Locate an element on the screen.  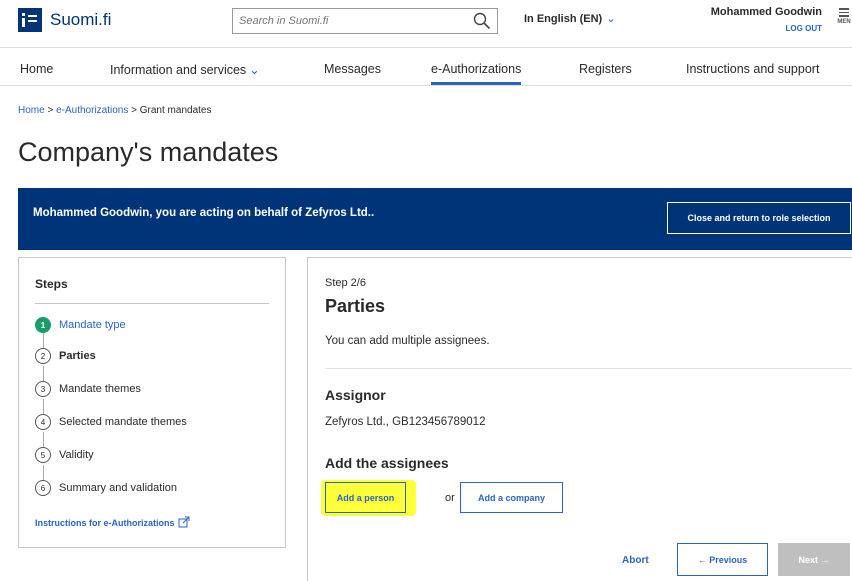
nav-information-and-services: Information and services ⌄ is located at coordinates (185, 69).